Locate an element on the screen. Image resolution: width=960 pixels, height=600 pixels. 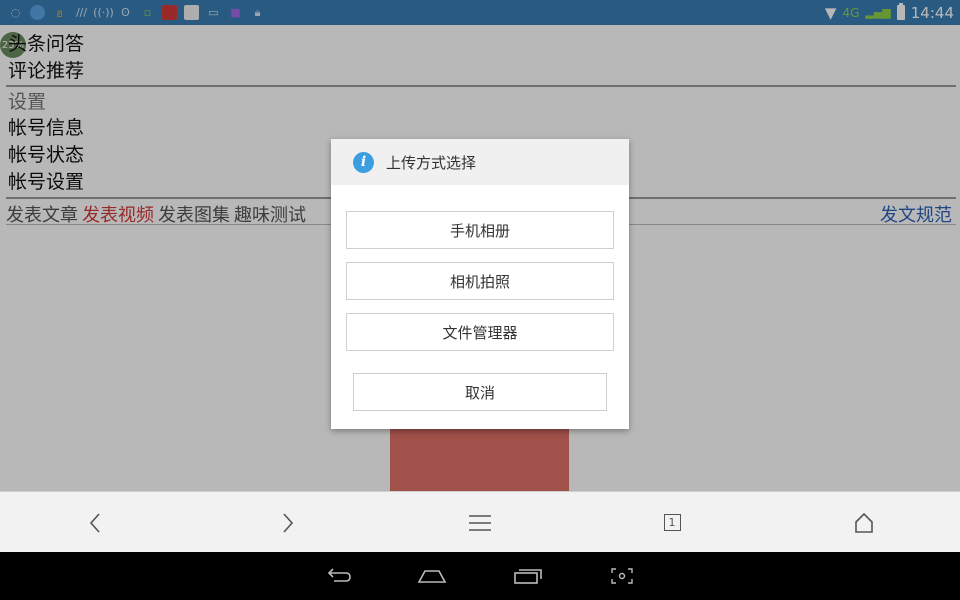
dialog-title: 上传方式选择 is located at coordinates (431, 162).